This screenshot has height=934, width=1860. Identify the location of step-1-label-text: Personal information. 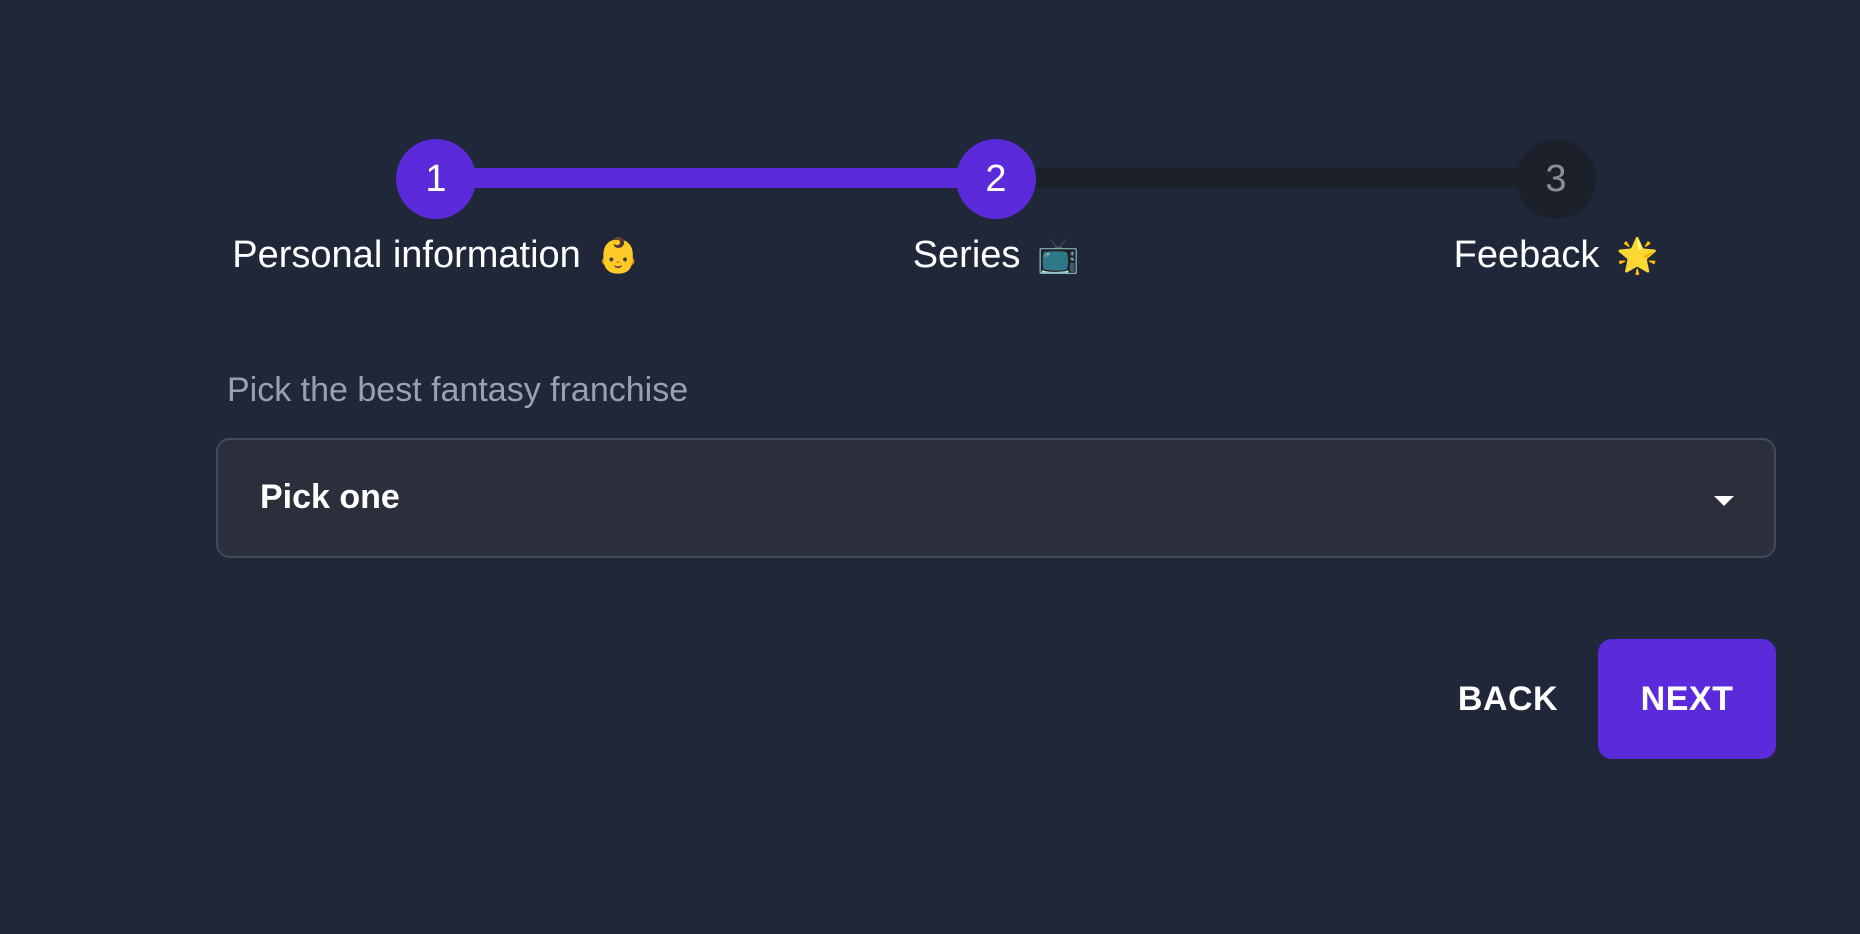
(406, 255).